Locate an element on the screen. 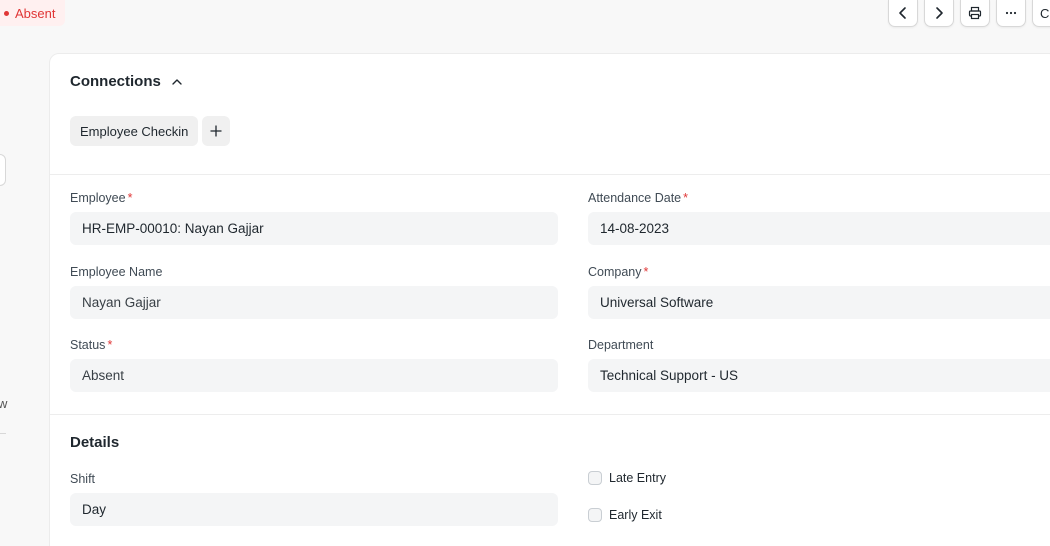 Image resolution: width=1050 pixels, height=546 pixels. printer-icon is located at coordinates (975, 13).